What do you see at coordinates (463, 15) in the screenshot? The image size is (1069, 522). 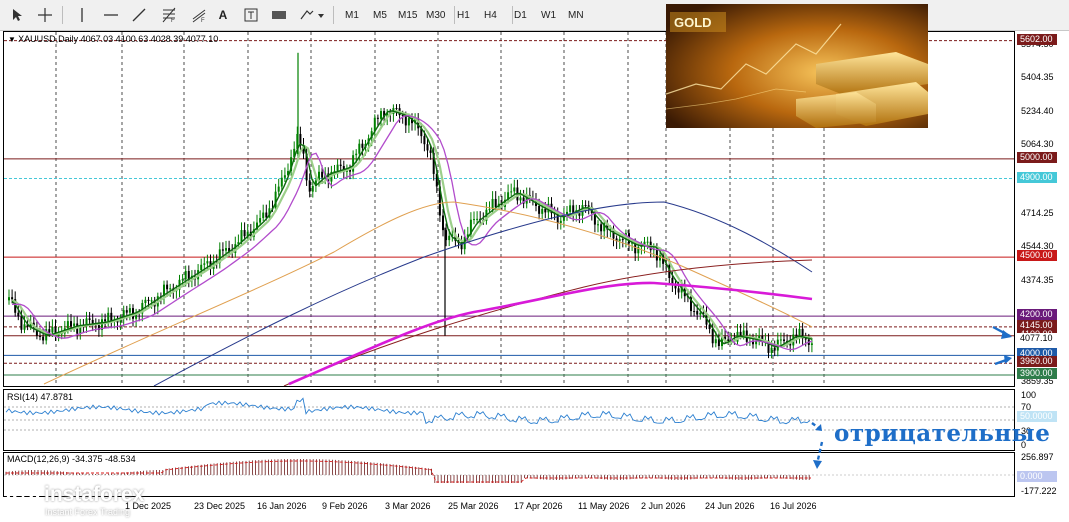 I see `timeframe-h1: H1` at bounding box center [463, 15].